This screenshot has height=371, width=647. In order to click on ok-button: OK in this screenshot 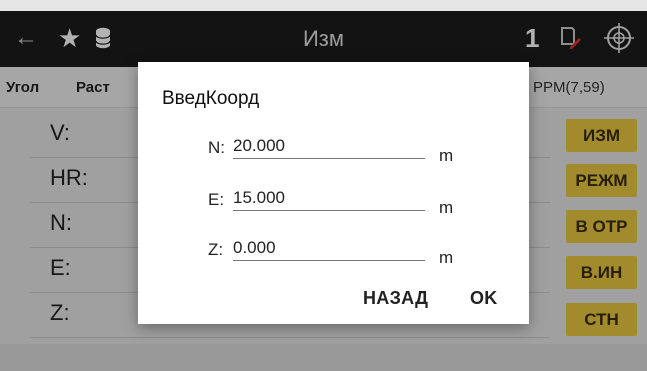, I will do `click(484, 298)`.